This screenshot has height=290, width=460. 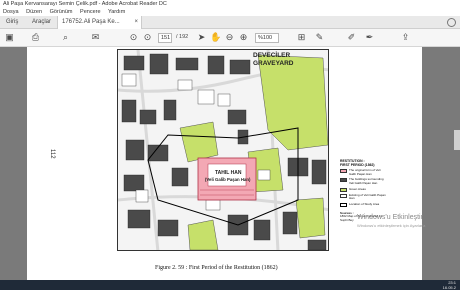 What do you see at coordinates (357, 164) in the screenshot?
I see `legend-title-2: FIRST PERIOD (1862)` at bounding box center [357, 164].